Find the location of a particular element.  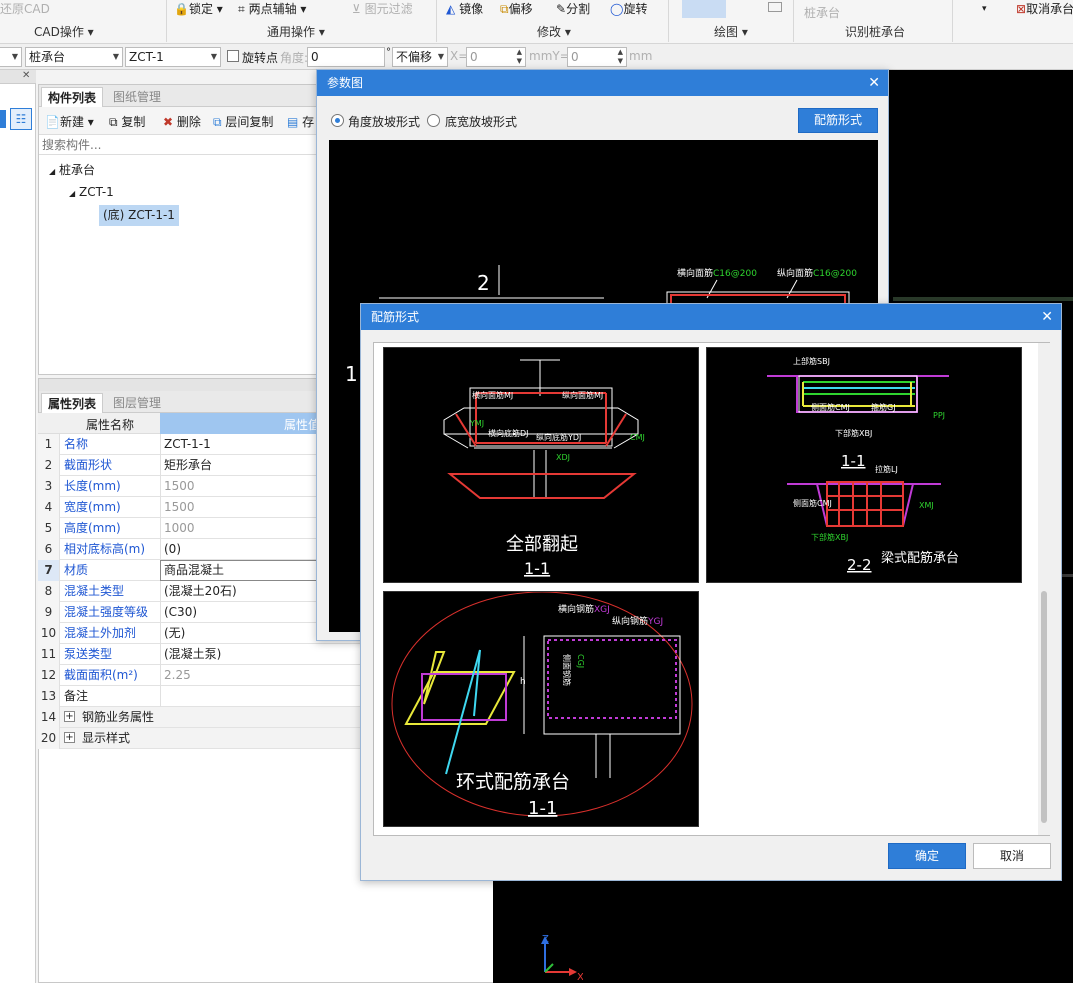

group-draw: 绘图 ▾ is located at coordinates (731, 31).